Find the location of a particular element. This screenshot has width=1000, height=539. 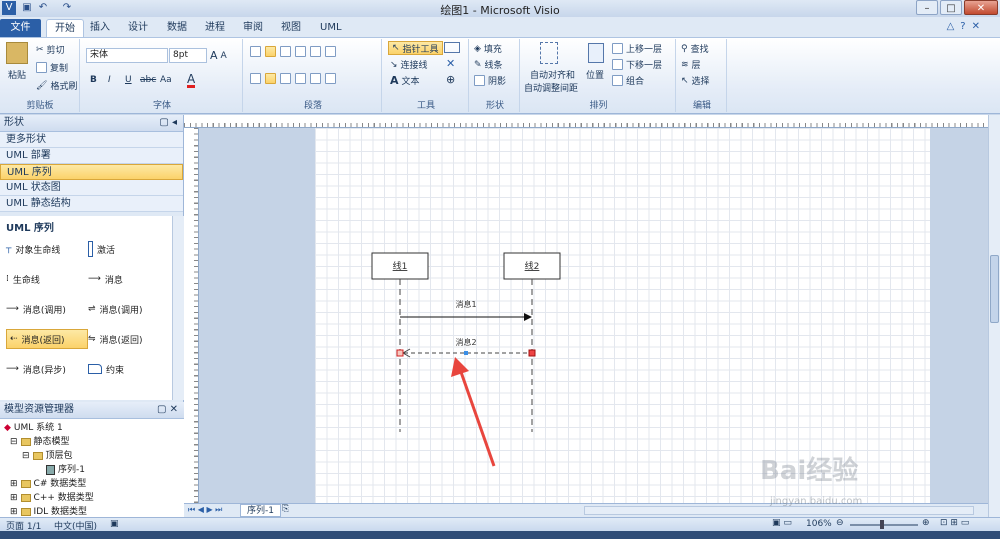

page-tab-sequence-1: 序列-1 is located at coordinates (260, 510).